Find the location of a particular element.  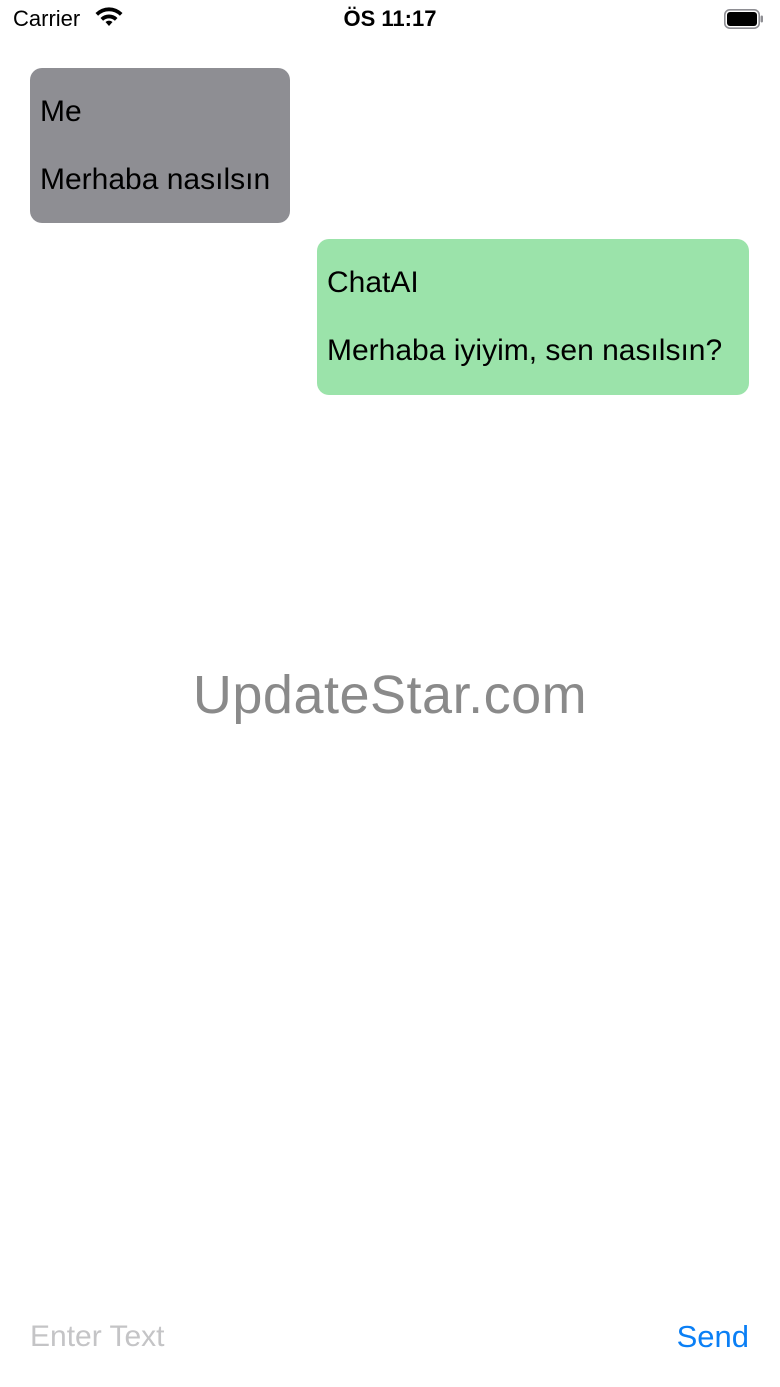

message-bubble-chatai: ChatAI Merhaba iyiyim, sen nasılsın? is located at coordinates (533, 317).